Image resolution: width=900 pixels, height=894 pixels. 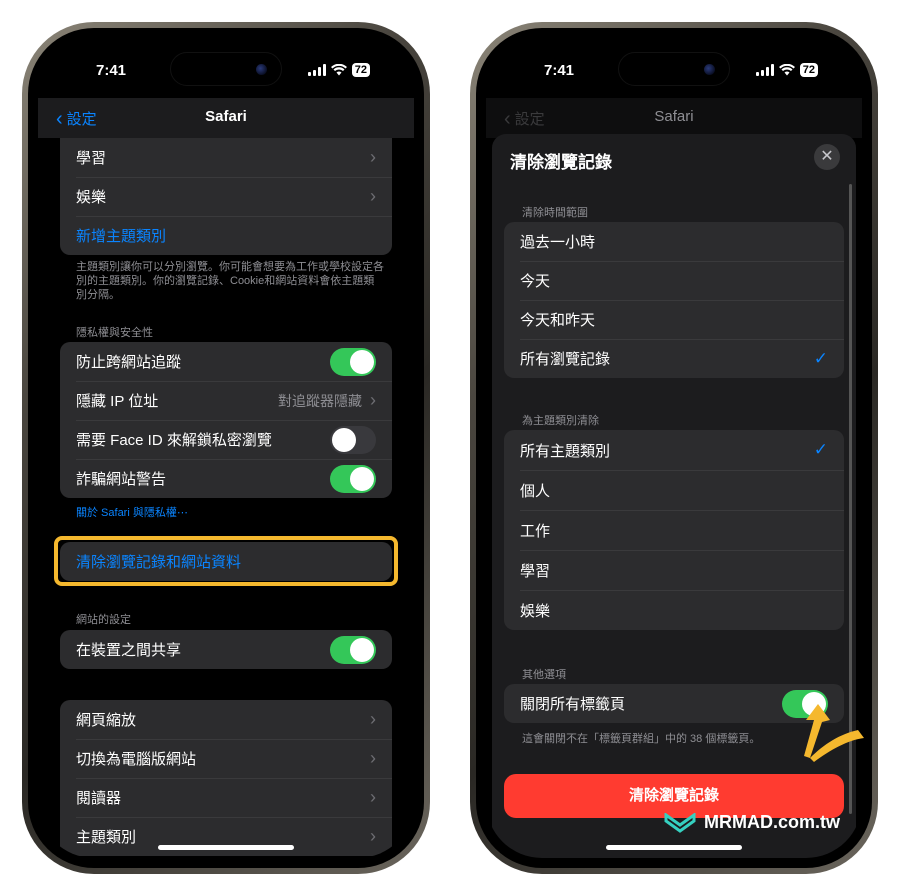 I want to click on pointer-arrow, so click(x=834, y=733).